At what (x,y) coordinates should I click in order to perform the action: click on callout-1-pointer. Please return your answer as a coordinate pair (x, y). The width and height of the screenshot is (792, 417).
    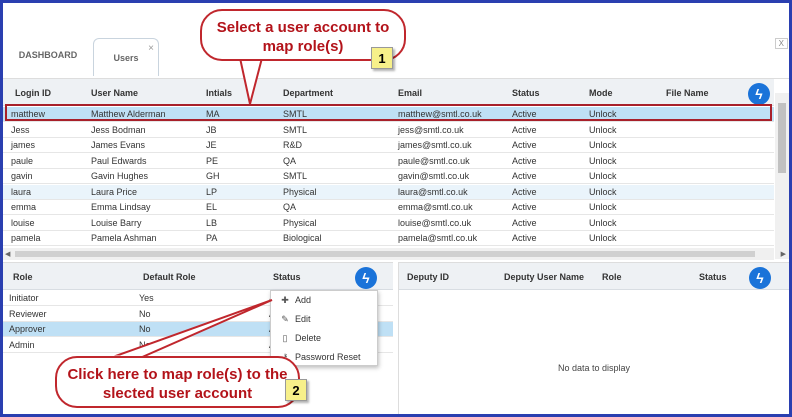
    Looking at the image, I should click on (251, 81).